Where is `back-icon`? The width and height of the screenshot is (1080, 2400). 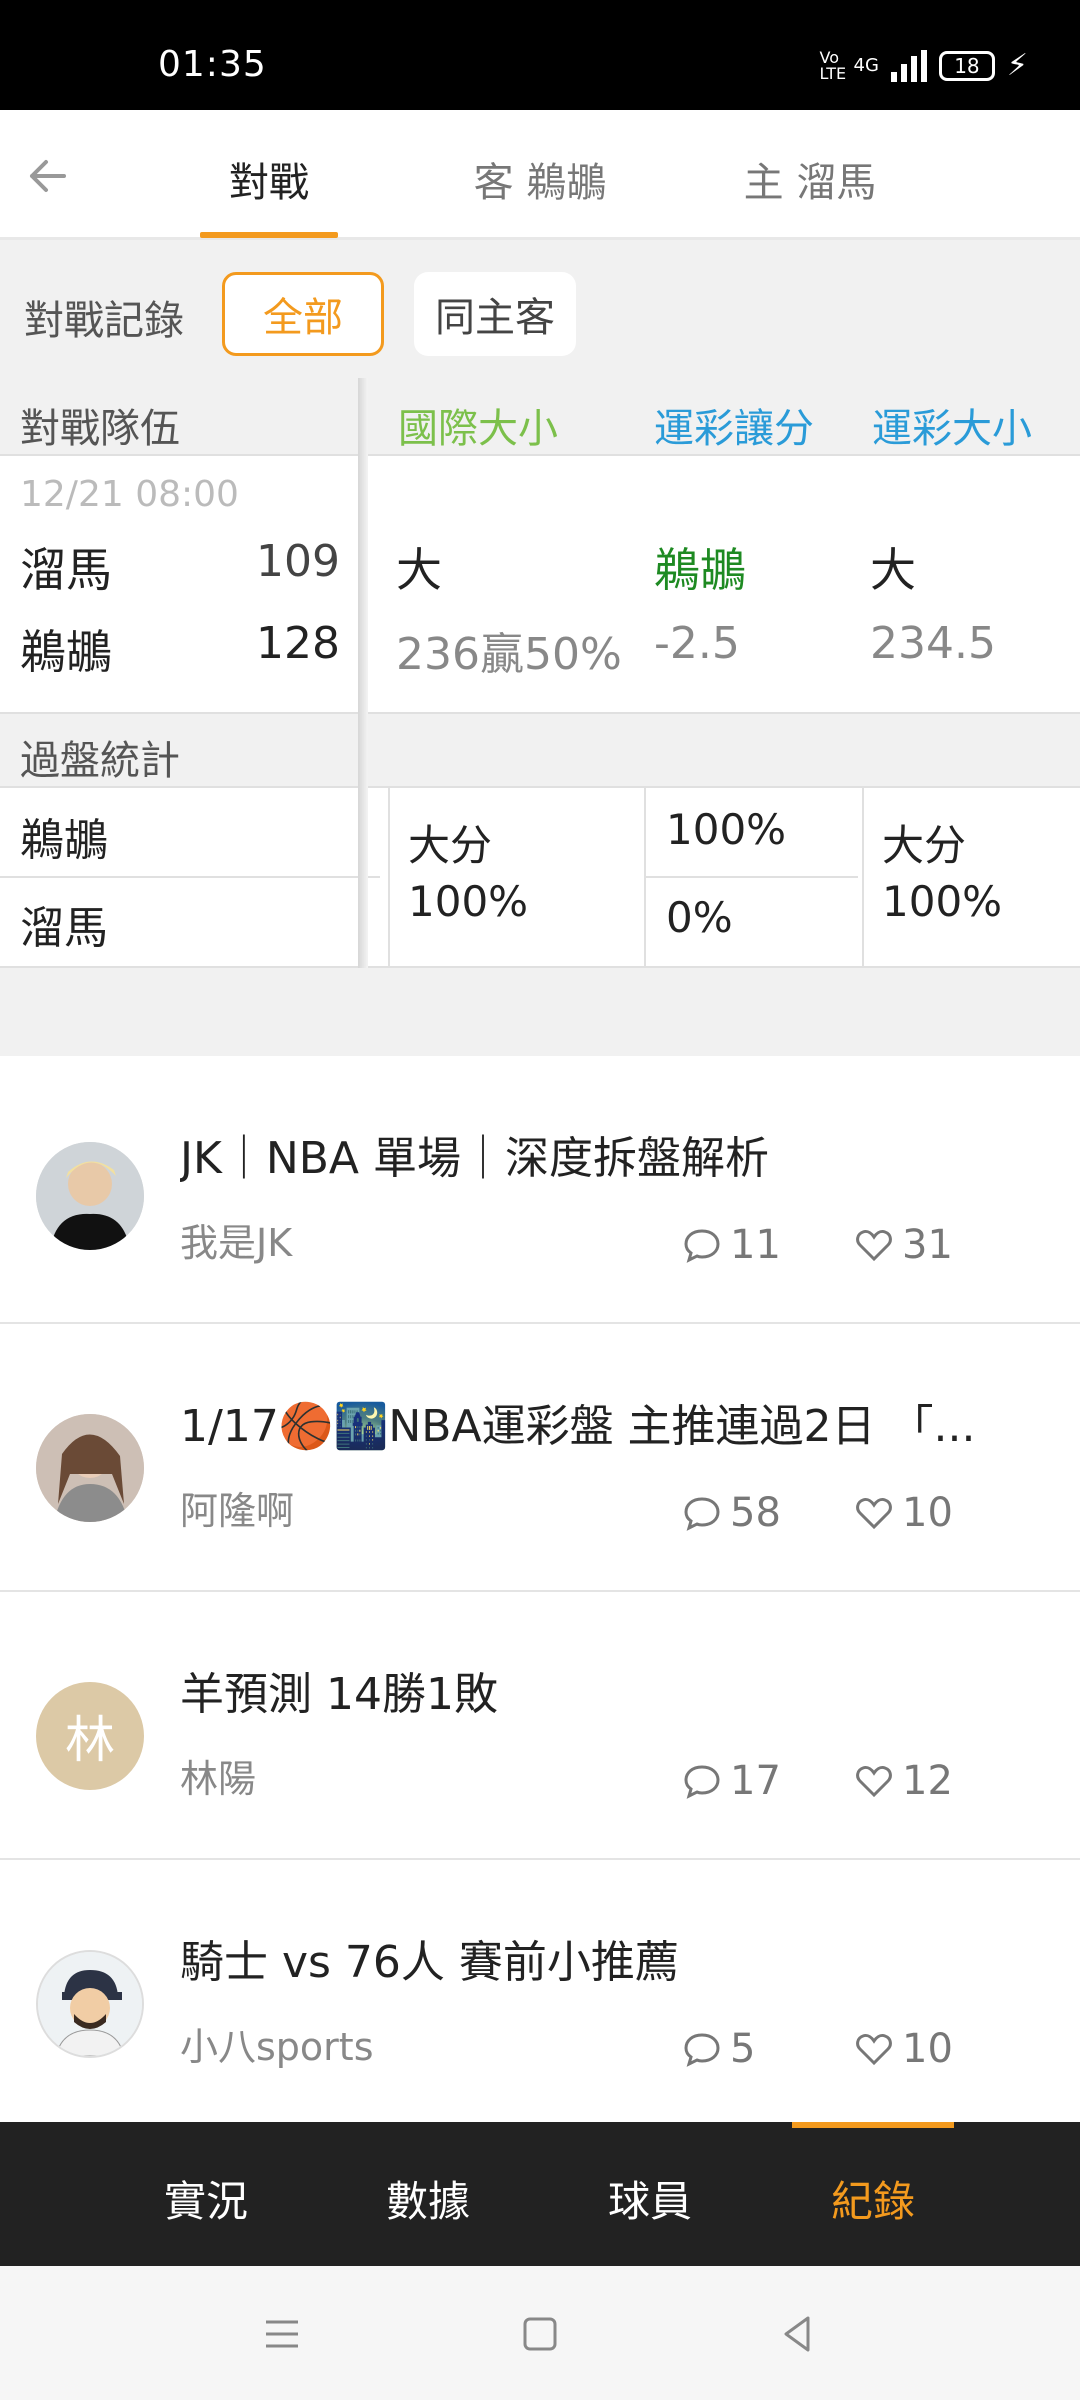 back-icon is located at coordinates (798, 2334).